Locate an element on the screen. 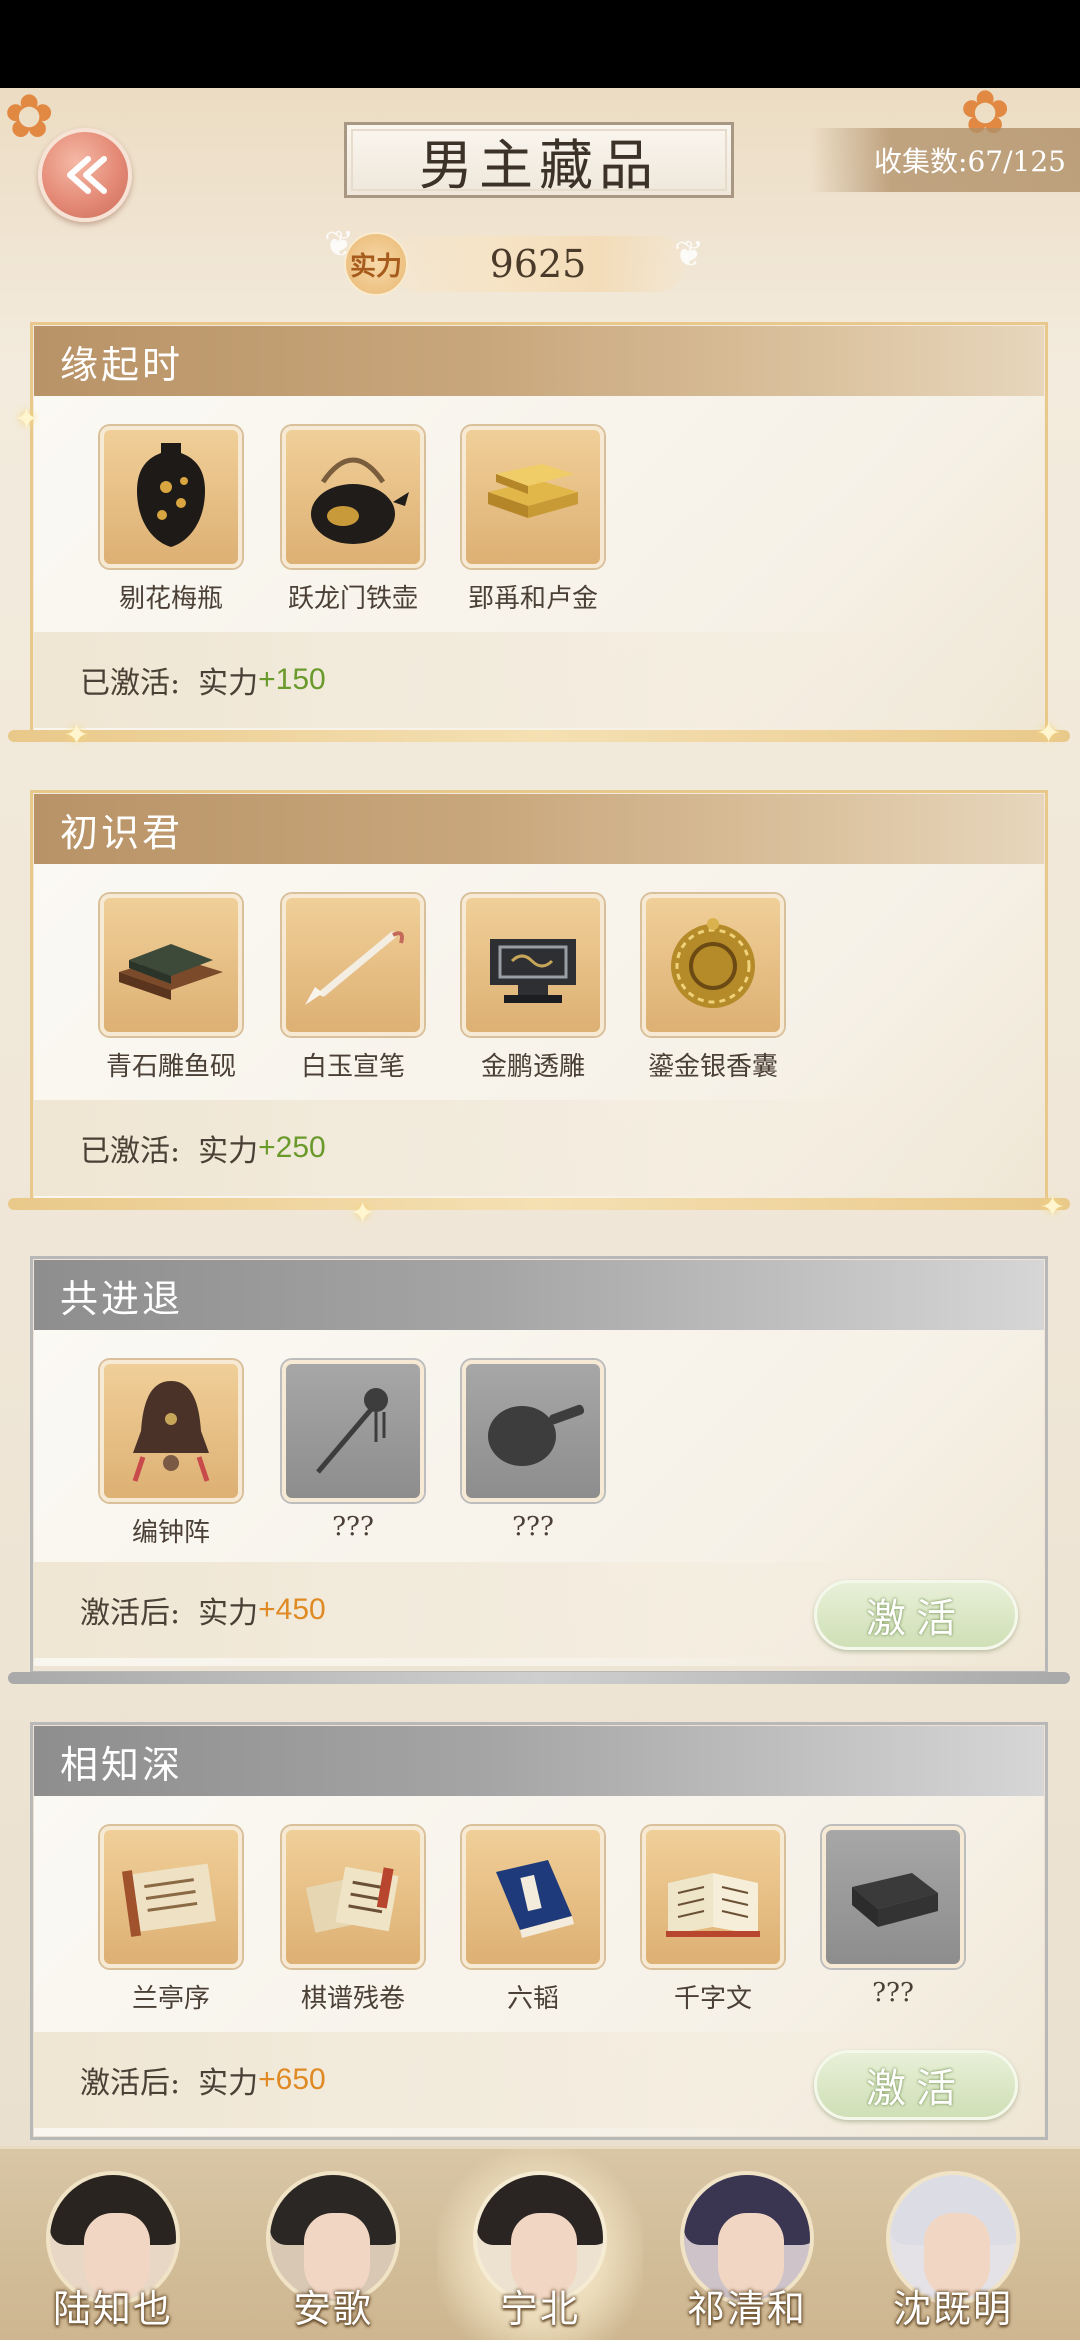 The width and height of the screenshot is (1080, 2340). item-name: 棋谱残卷 is located at coordinates (352, 1999).